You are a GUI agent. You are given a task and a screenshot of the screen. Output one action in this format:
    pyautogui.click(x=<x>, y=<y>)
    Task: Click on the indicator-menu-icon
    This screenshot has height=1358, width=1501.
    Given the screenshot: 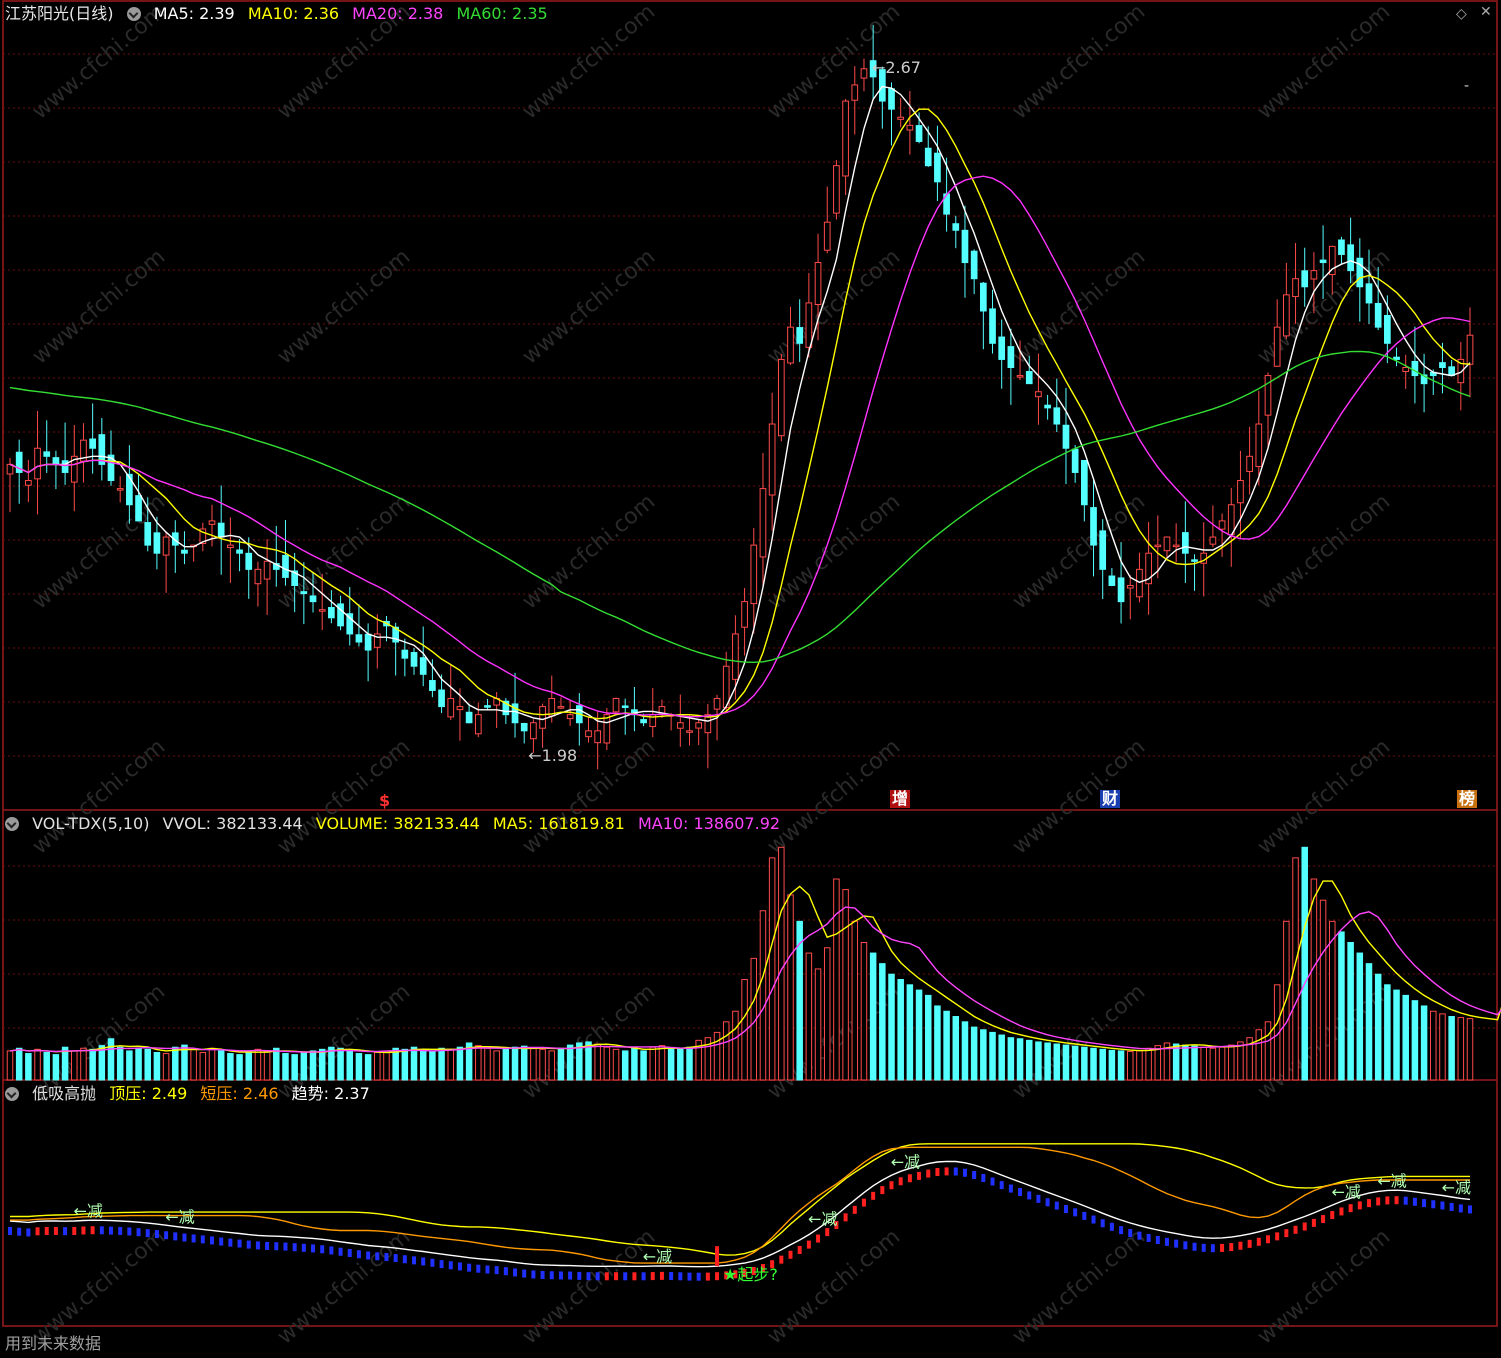 What is the action you would take?
    pyautogui.click(x=12, y=1094)
    